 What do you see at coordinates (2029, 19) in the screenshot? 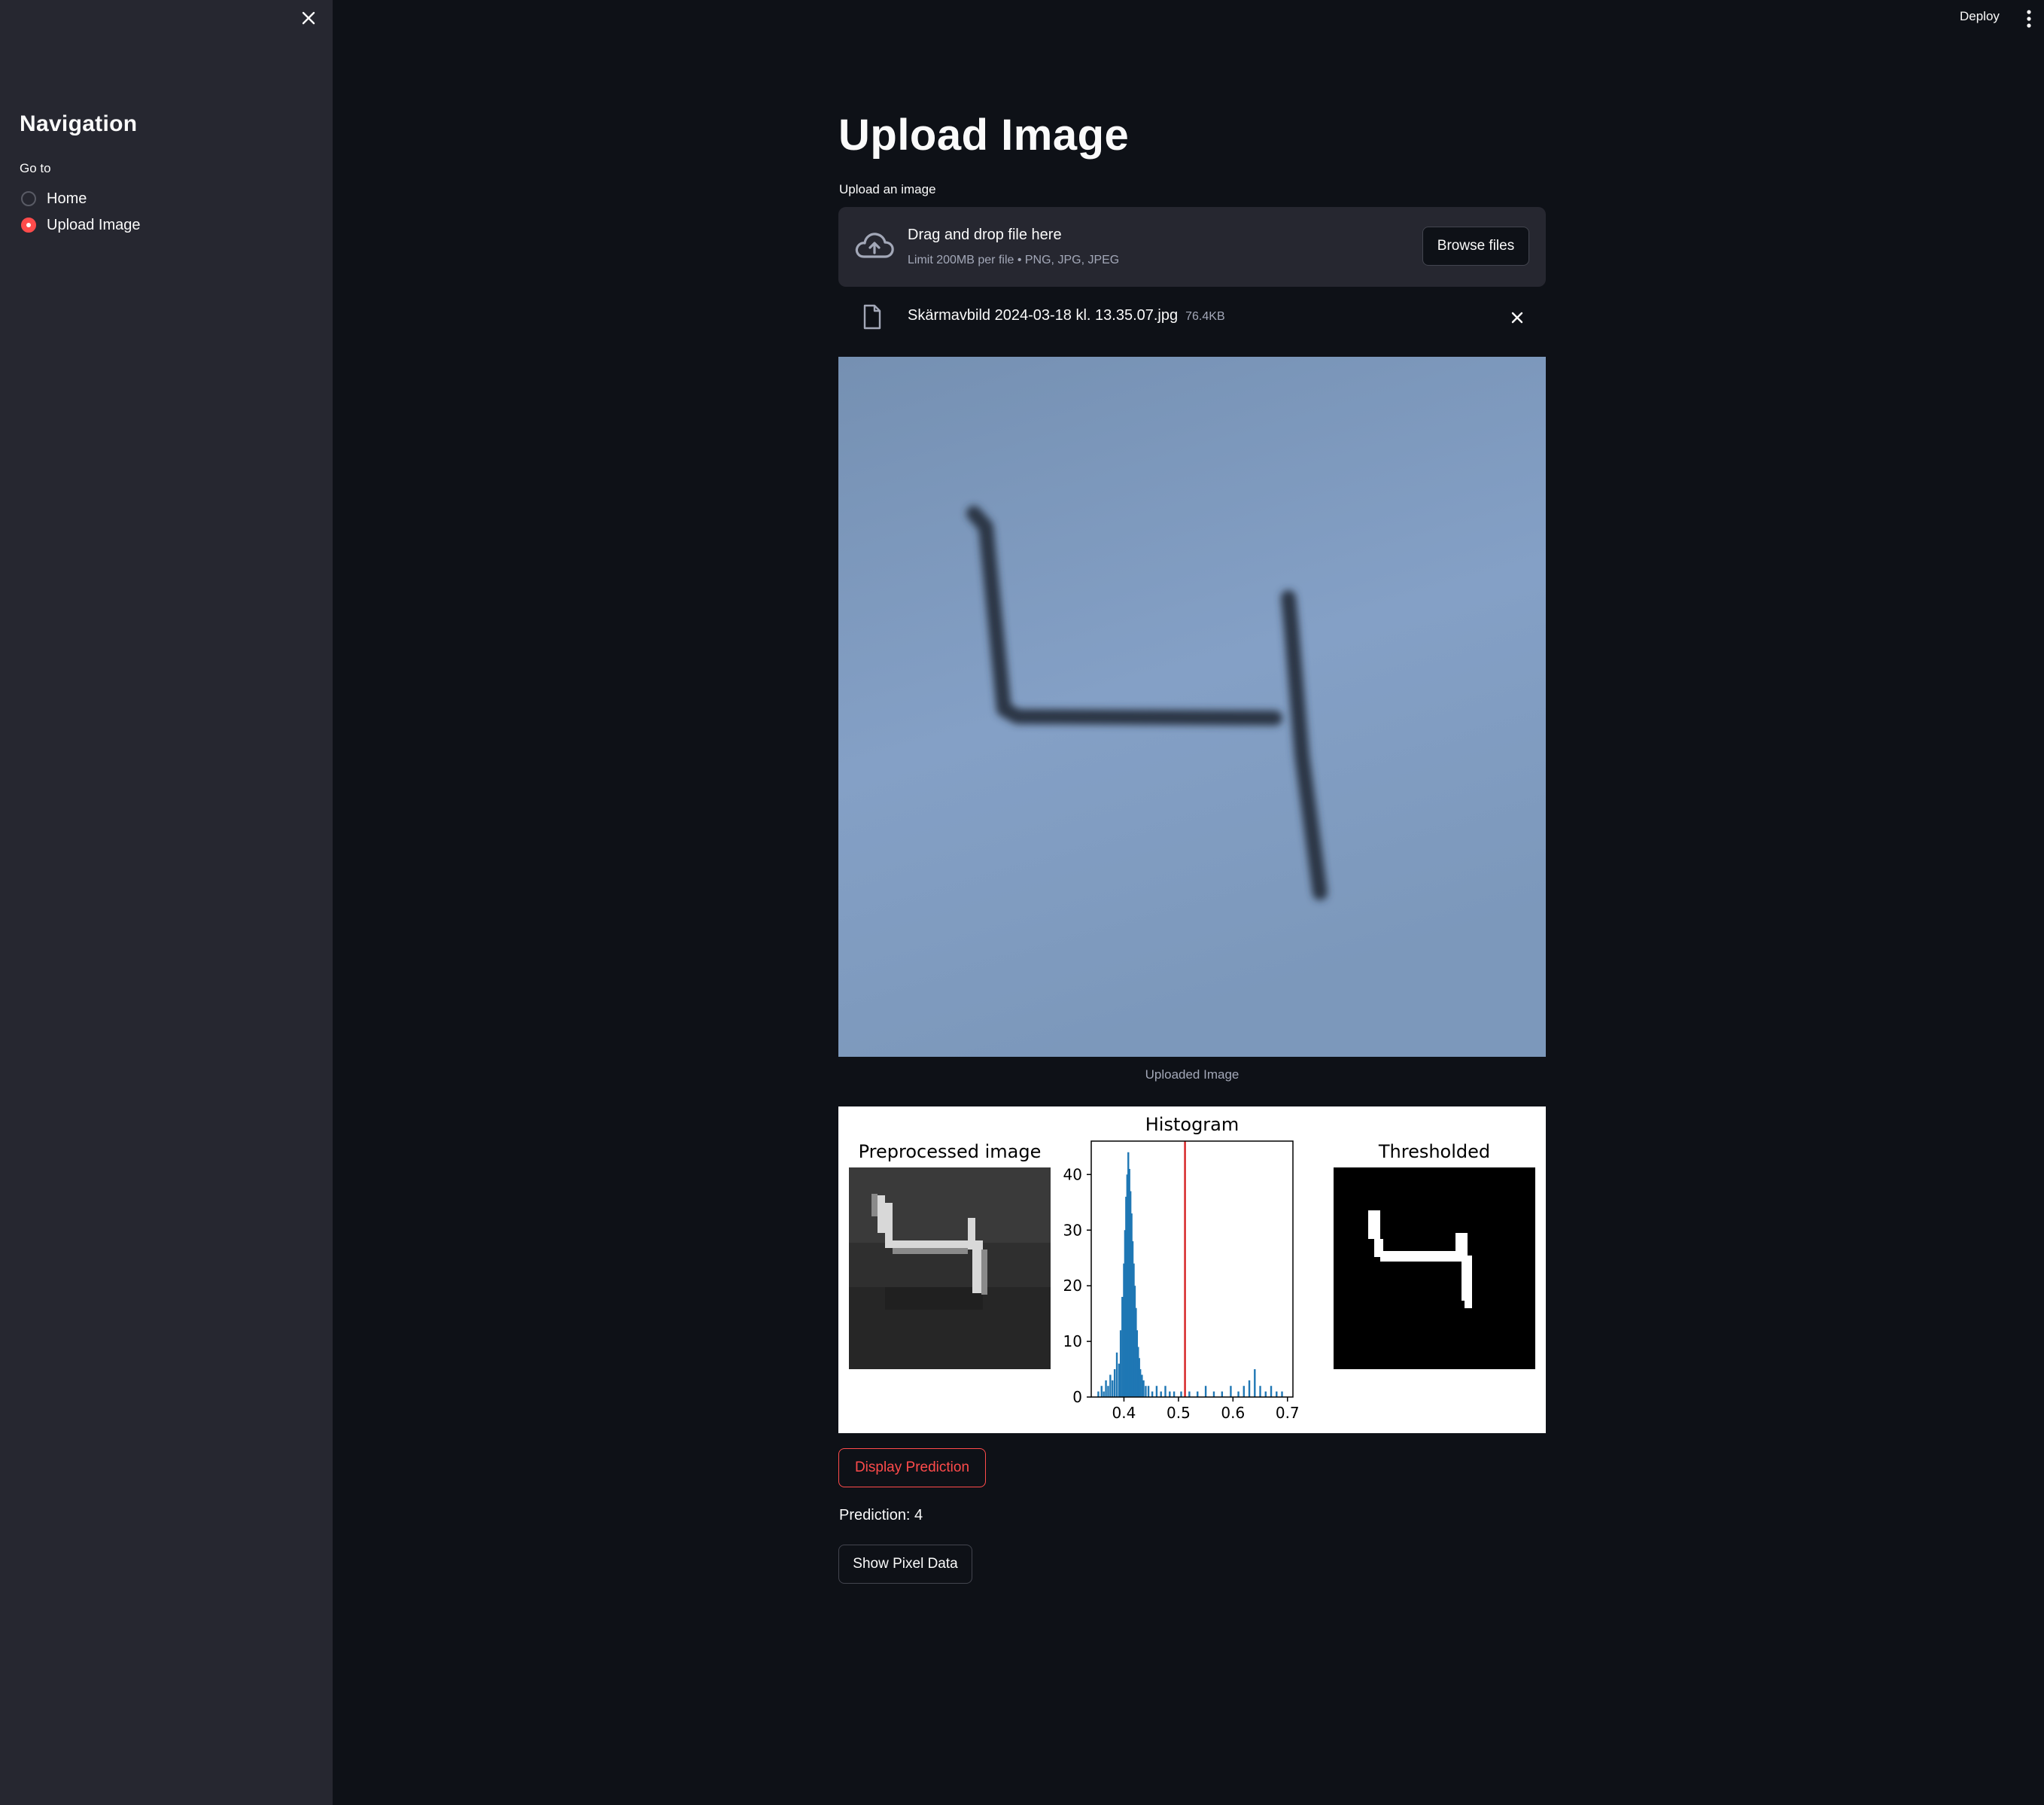
I see `more-vertical-icon` at bounding box center [2029, 19].